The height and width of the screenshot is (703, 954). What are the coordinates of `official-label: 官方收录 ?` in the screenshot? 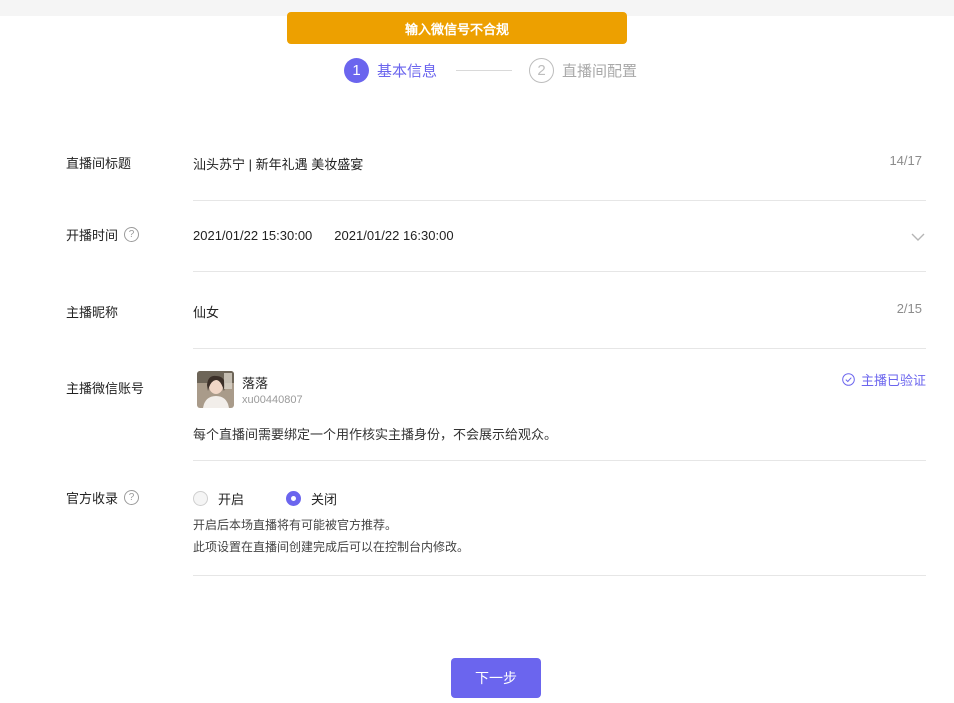 It's located at (103, 497).